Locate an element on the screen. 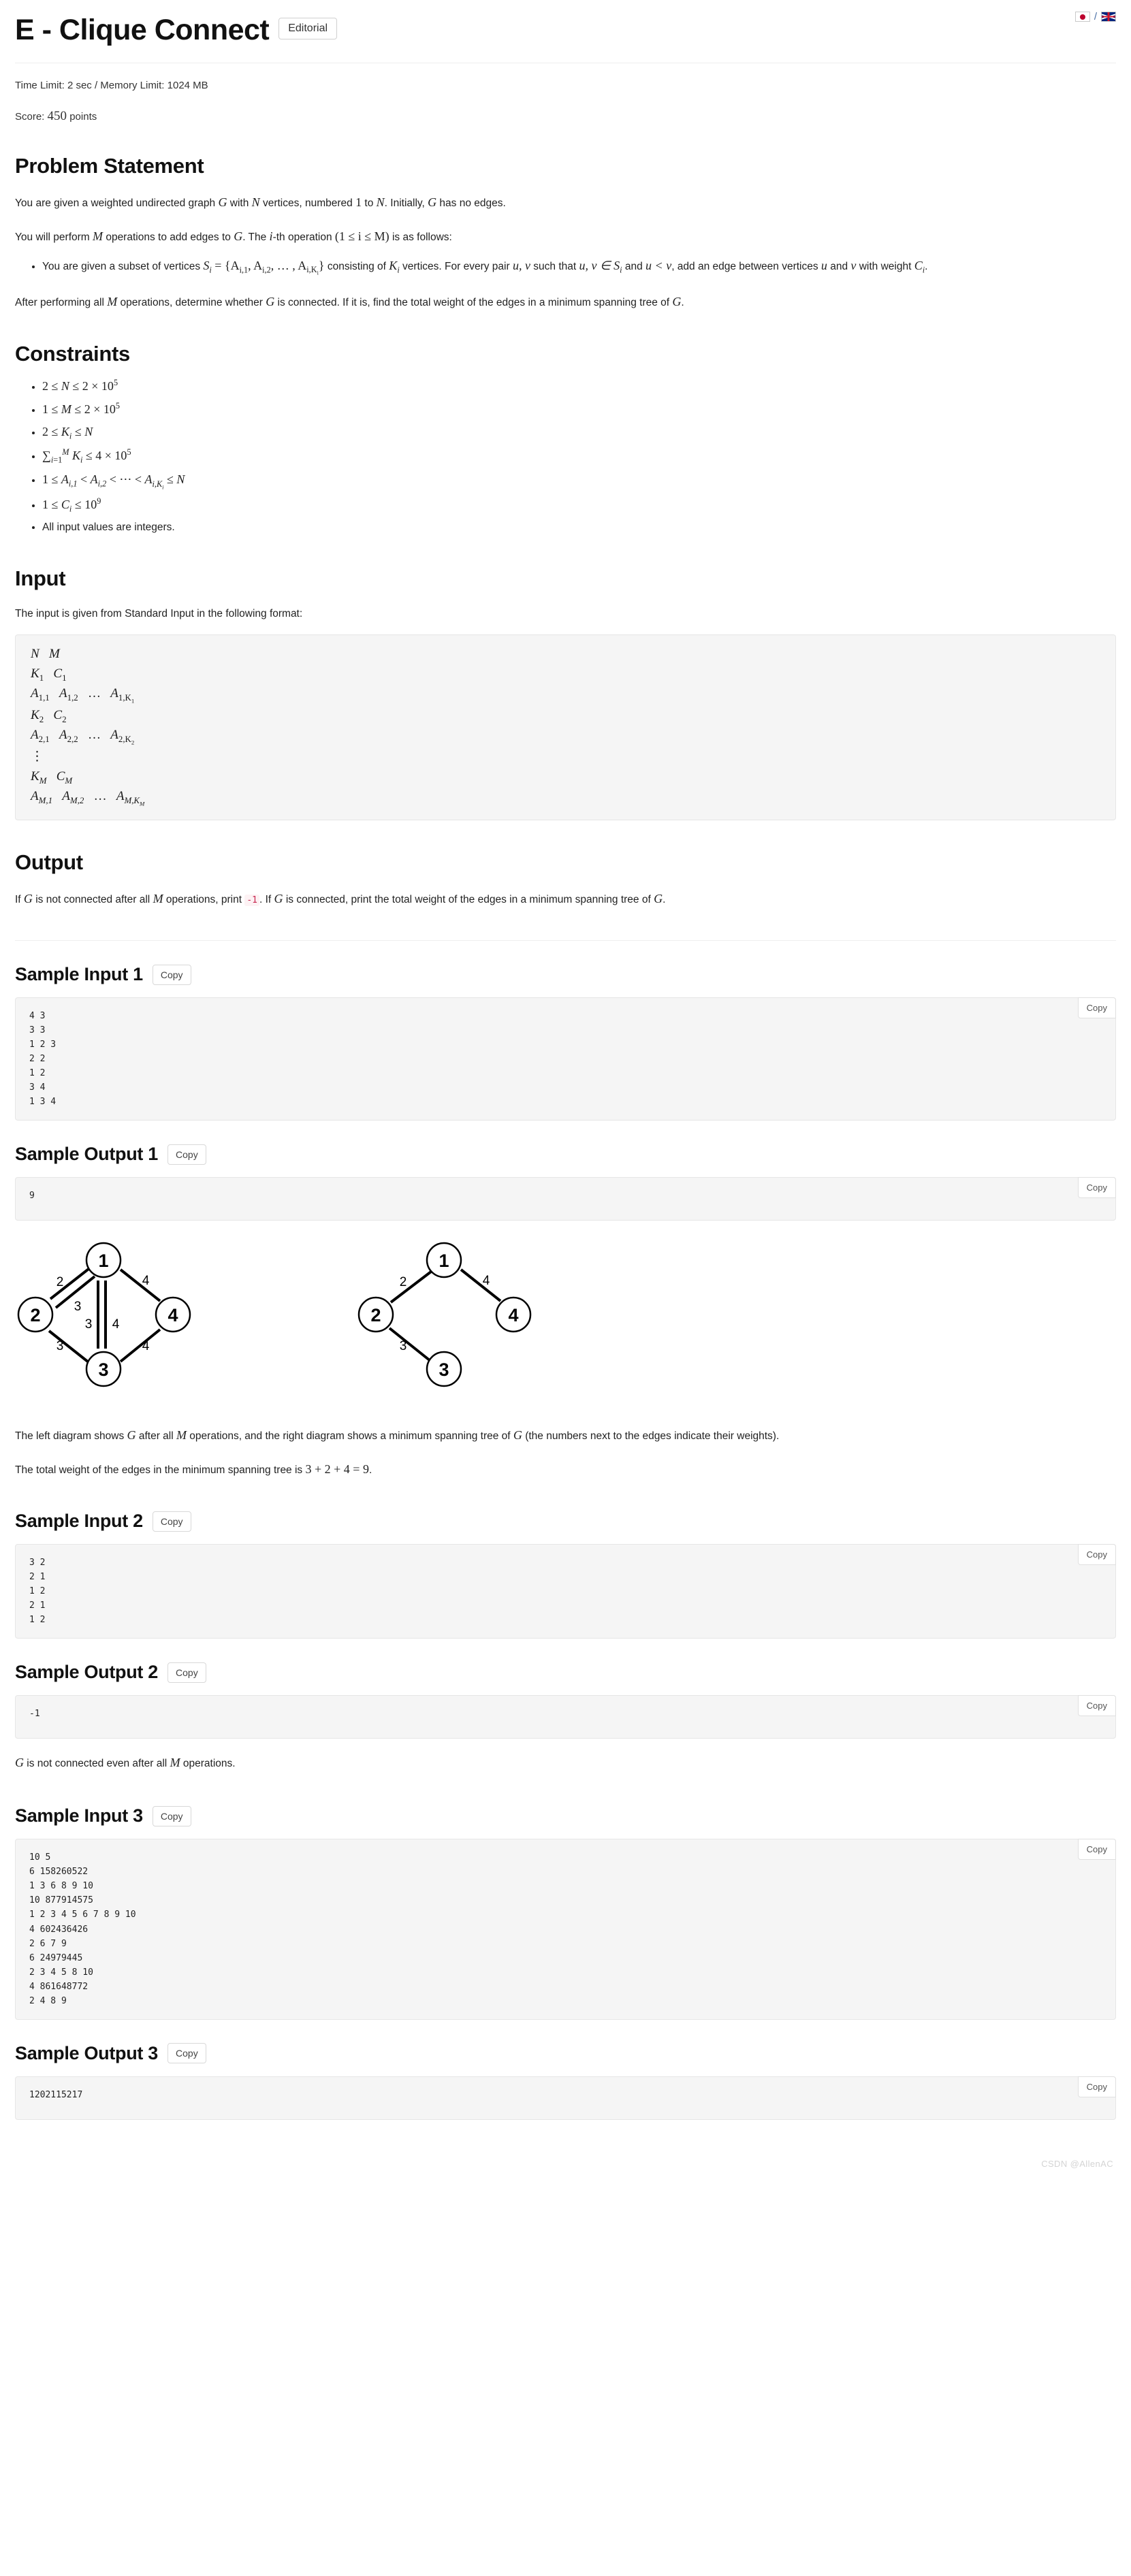 The image size is (1131, 2576). copy-corner-sample-output-1: Copy is located at coordinates (1096, 1188).